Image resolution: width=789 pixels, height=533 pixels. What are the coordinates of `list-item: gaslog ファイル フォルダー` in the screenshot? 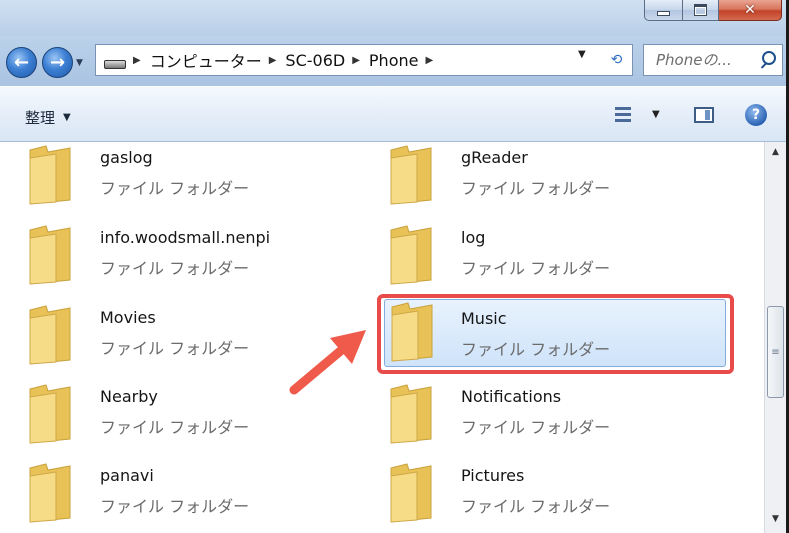 It's located at (177, 179).